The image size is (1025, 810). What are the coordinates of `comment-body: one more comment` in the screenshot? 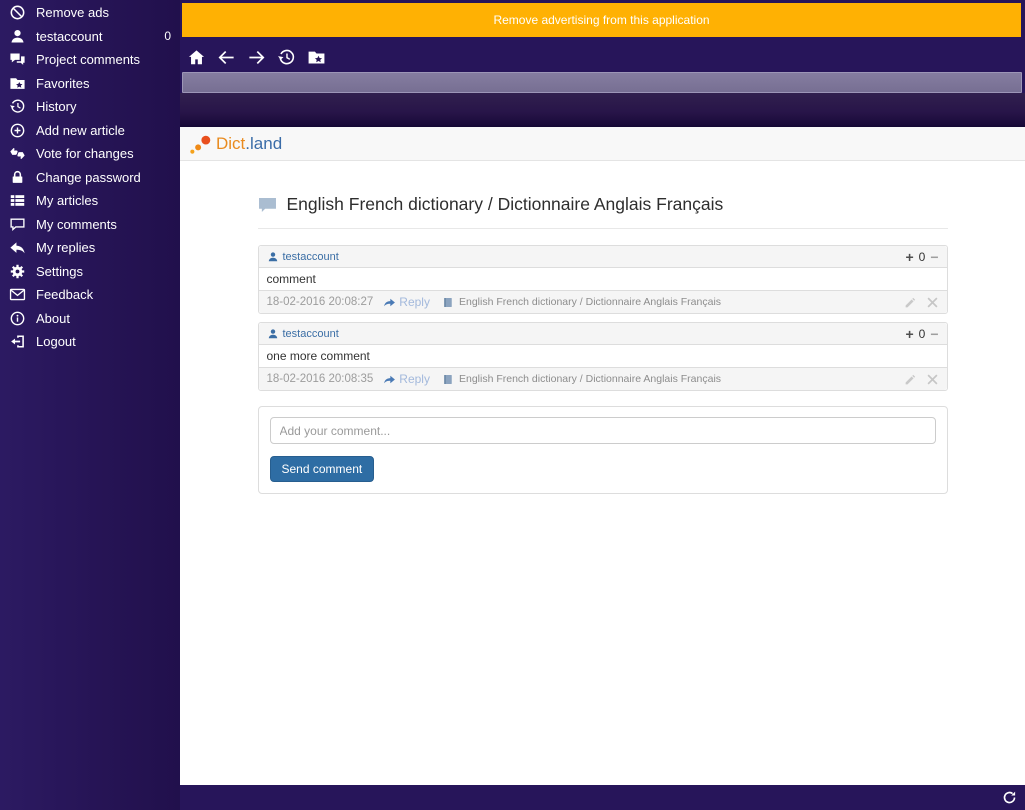 It's located at (318, 356).